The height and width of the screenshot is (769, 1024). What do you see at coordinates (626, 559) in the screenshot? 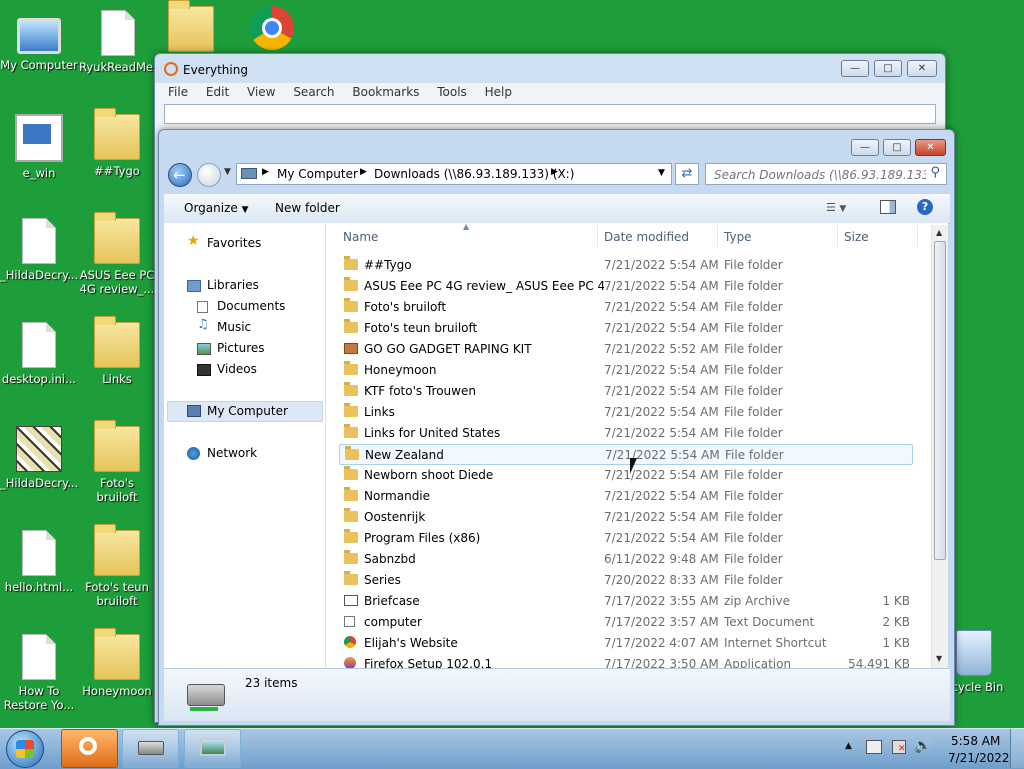
I see `file-row: Sabnzbd 6/11/2022 9:48 AM File folder` at bounding box center [626, 559].